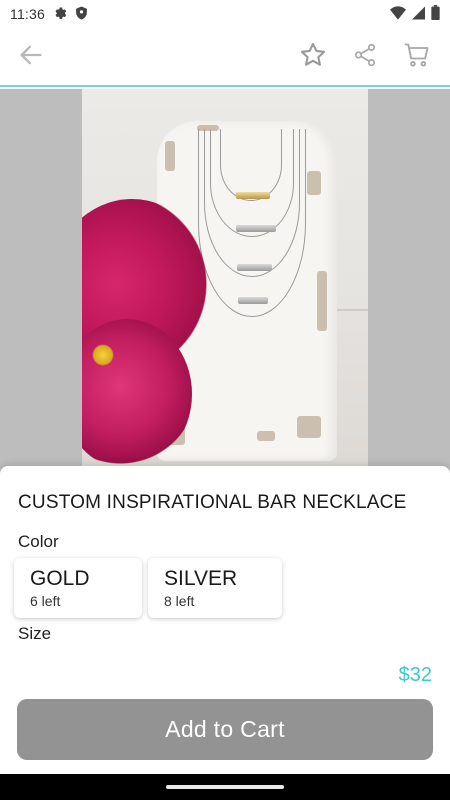 The height and width of the screenshot is (800, 450). Describe the element at coordinates (415, 675) in the screenshot. I see `price: $32` at that location.